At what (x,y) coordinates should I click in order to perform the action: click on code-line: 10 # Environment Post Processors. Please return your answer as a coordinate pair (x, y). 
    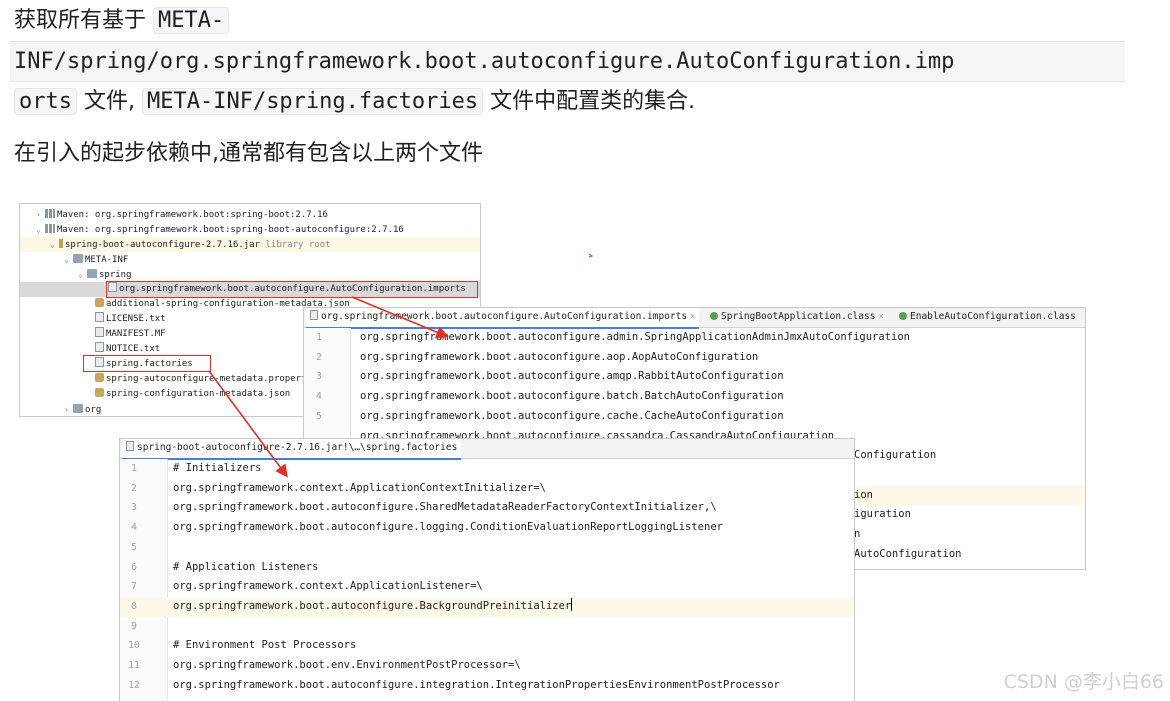
    Looking at the image, I should click on (487, 646).